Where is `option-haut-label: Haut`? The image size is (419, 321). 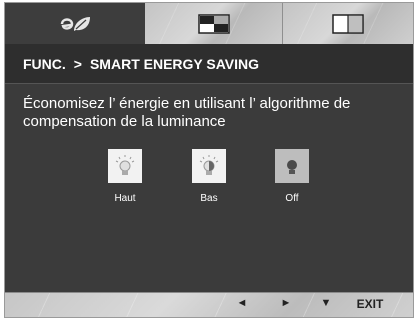
option-haut-label: Haut is located at coordinates (125, 198).